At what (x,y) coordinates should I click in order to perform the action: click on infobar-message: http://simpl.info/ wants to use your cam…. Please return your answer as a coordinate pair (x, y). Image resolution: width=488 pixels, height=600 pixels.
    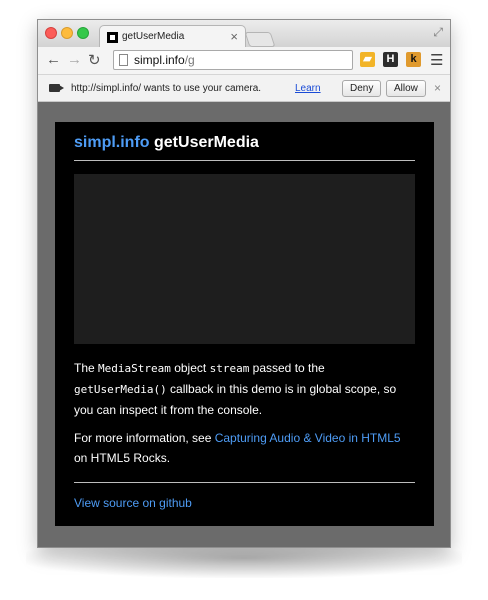
    Looking at the image, I should click on (166, 88).